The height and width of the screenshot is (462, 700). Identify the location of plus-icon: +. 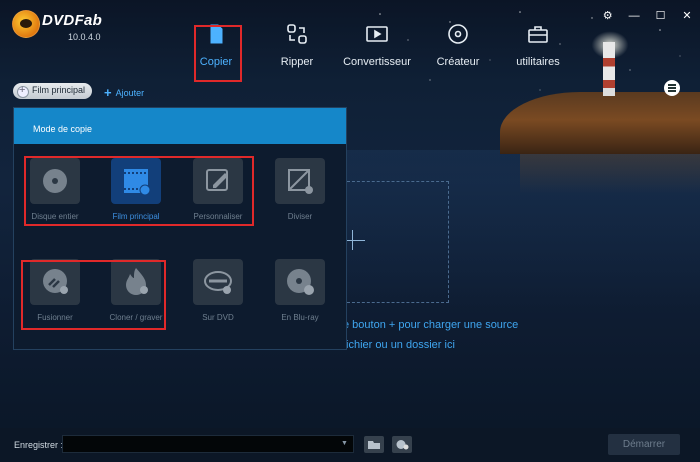
(108, 92).